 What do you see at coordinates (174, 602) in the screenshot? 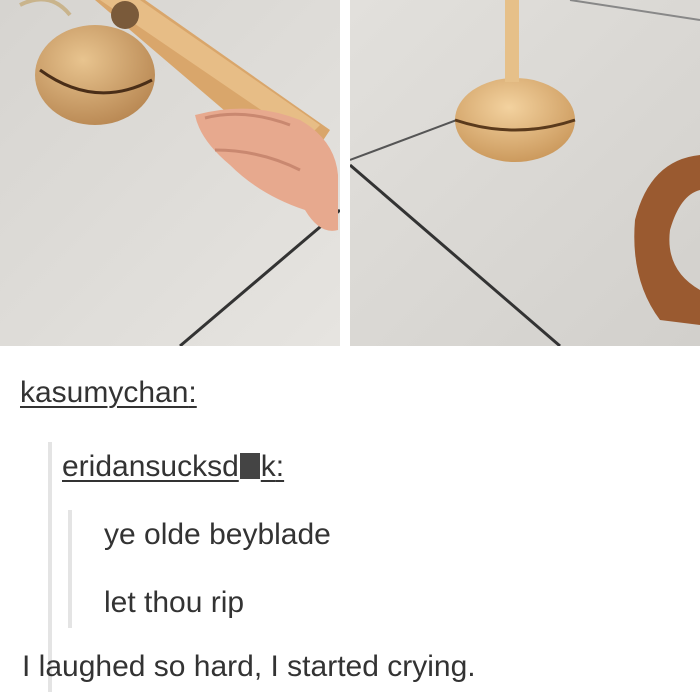
I see `quote-line-2: let thou rip` at bounding box center [174, 602].